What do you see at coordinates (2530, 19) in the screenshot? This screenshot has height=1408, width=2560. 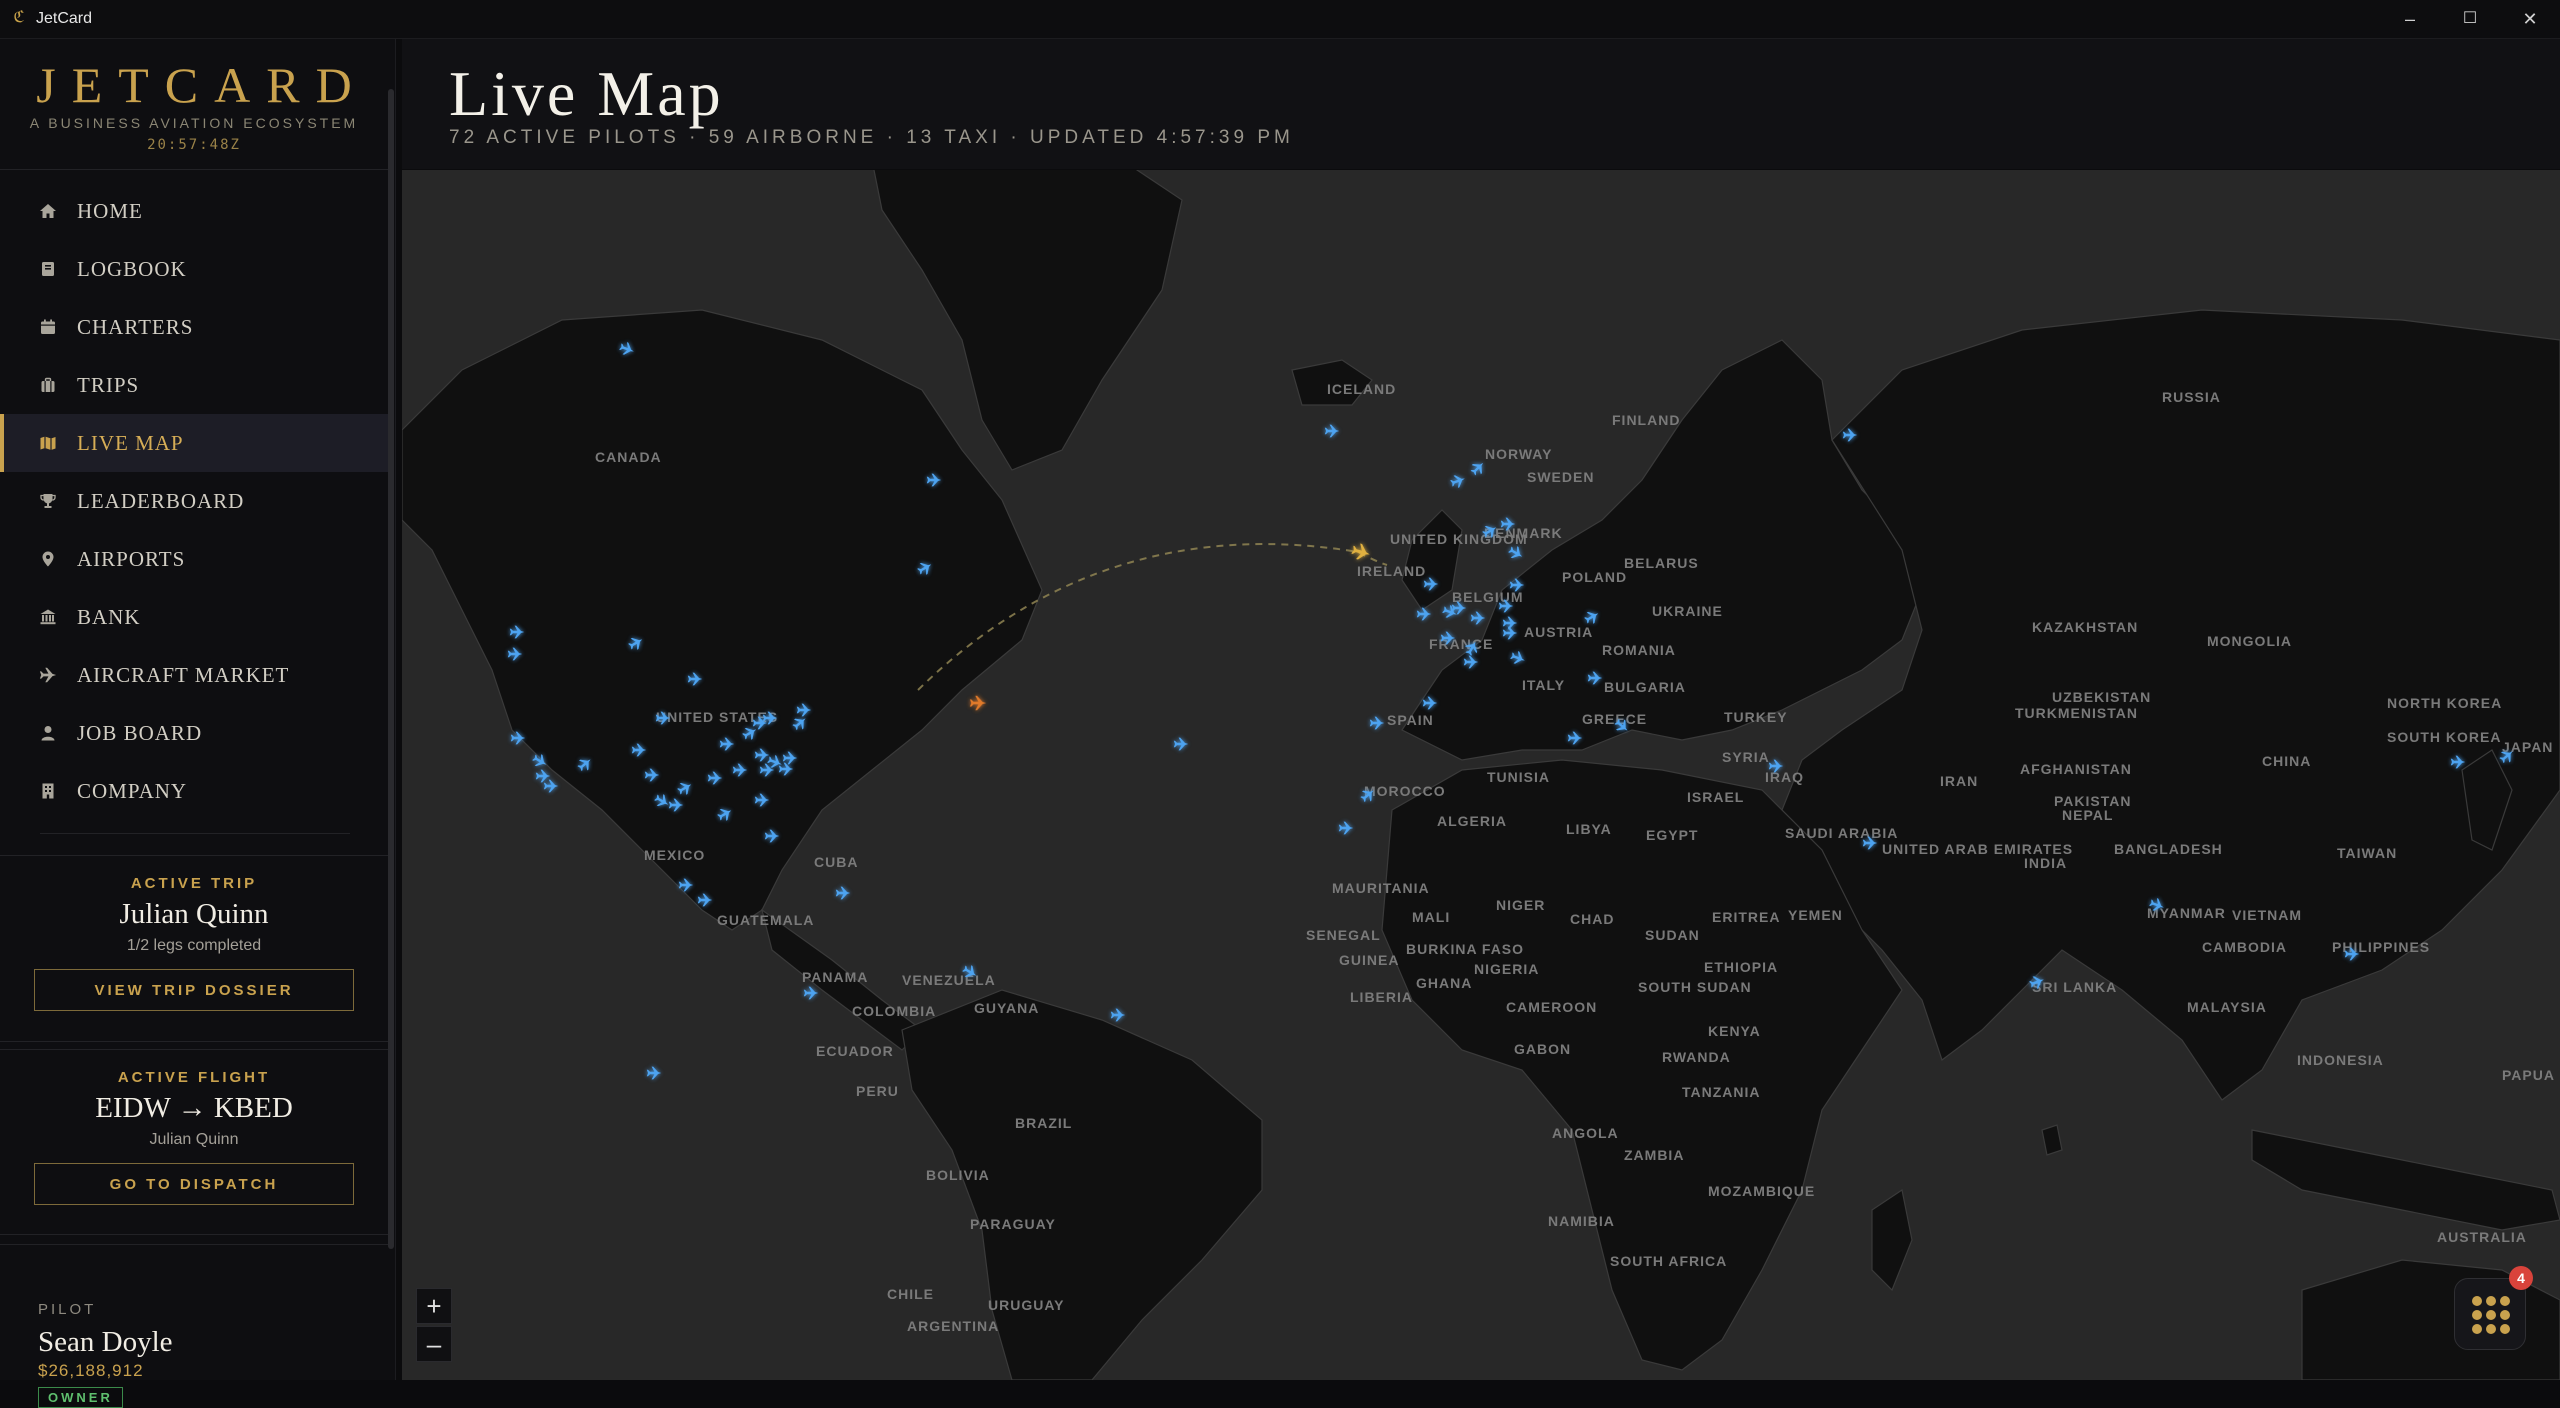 I see `close-button: ✕` at bounding box center [2530, 19].